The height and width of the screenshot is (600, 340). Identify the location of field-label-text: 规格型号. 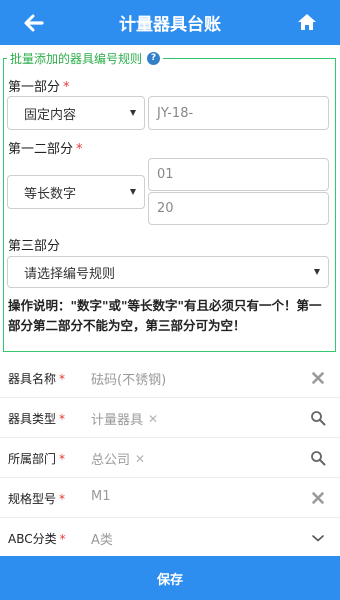
(32, 499).